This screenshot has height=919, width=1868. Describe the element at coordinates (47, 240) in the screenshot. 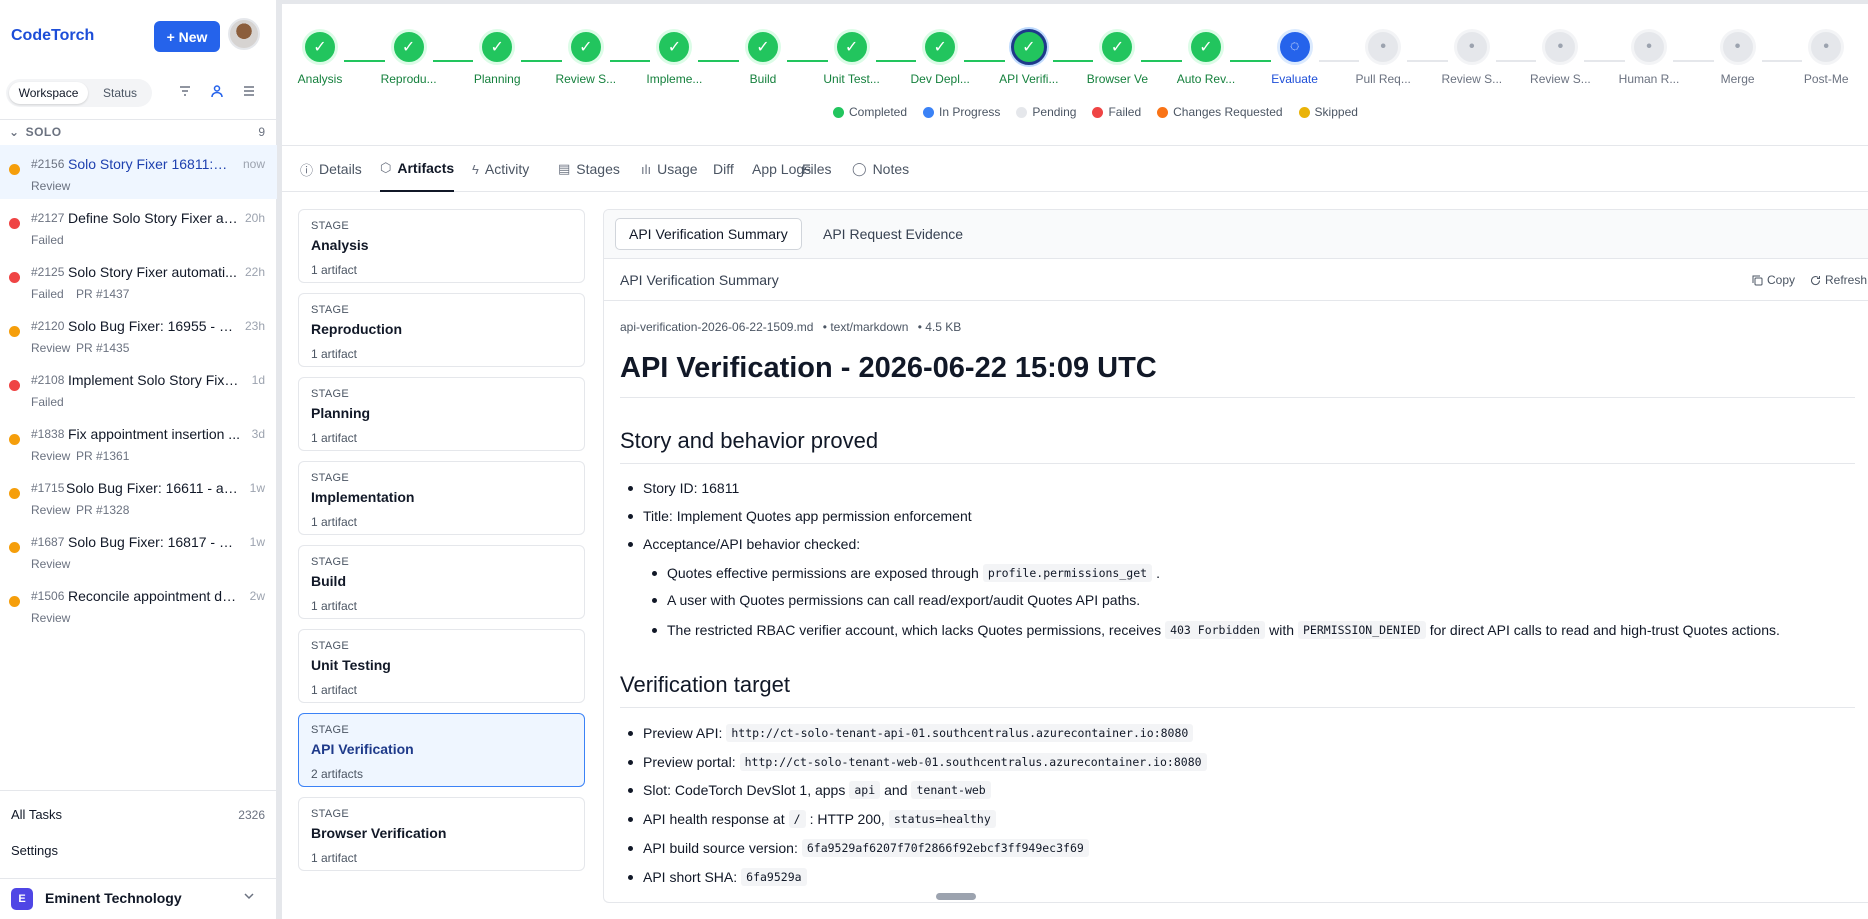

I see `task-status: Failed` at that location.